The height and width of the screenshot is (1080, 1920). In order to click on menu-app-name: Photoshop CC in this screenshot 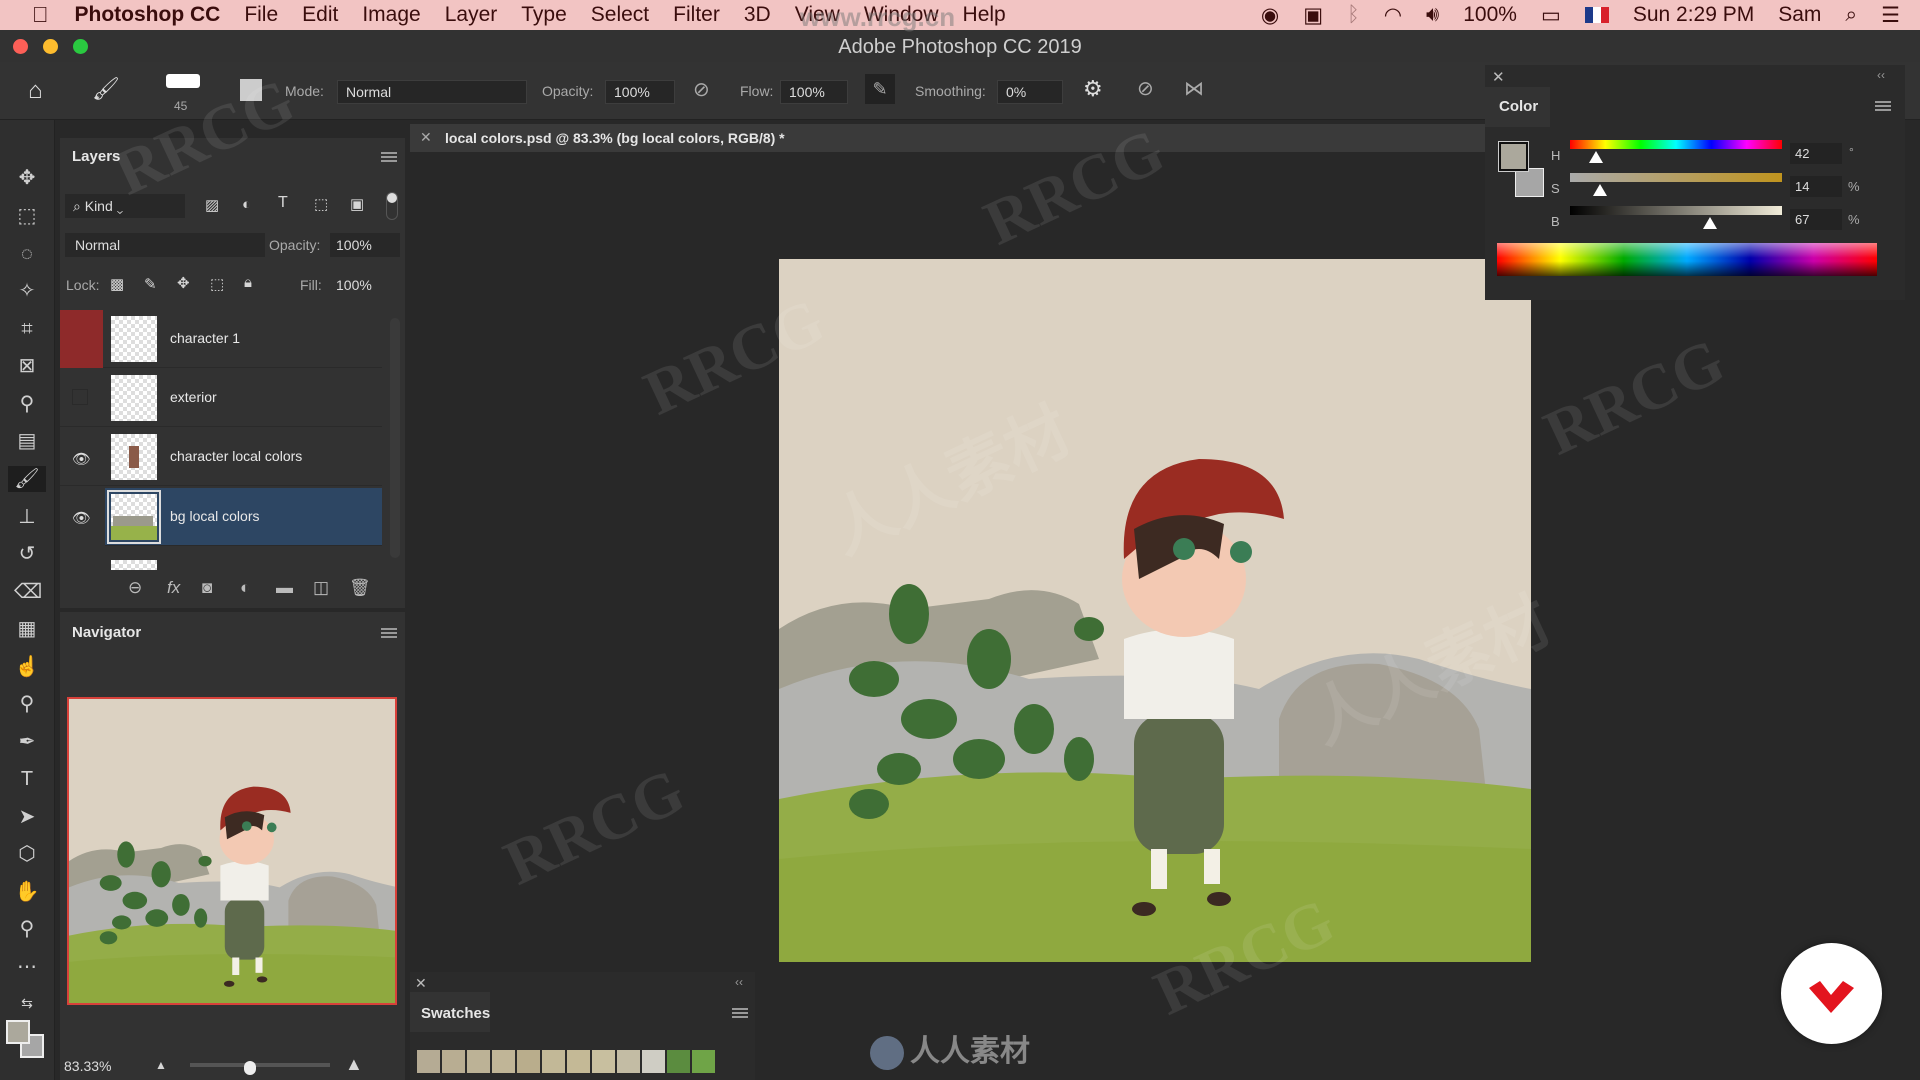, I will do `click(148, 15)`.